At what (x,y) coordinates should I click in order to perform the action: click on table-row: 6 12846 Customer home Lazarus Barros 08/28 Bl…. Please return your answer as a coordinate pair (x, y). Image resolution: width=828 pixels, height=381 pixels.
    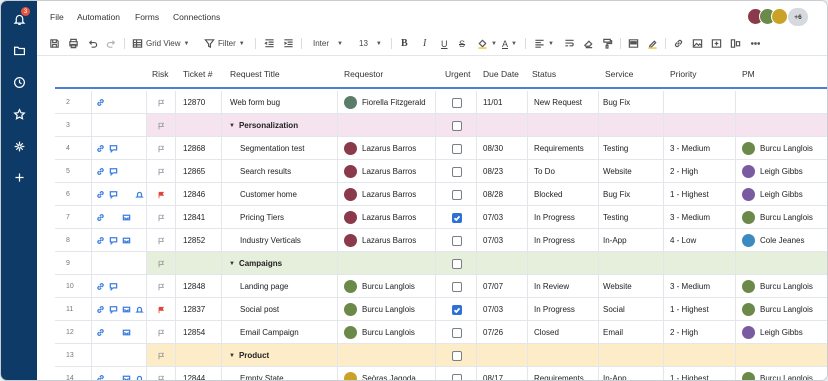
    Looking at the image, I should click on (441, 194).